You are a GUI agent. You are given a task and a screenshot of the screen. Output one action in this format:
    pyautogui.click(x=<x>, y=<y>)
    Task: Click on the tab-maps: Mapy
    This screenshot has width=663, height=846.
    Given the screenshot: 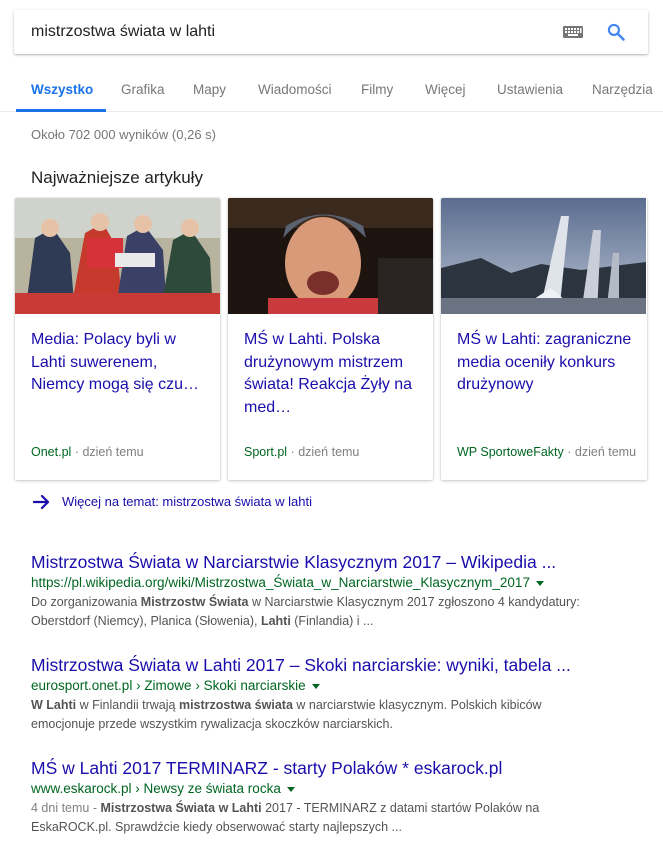 What is the action you would take?
    pyautogui.click(x=209, y=89)
    